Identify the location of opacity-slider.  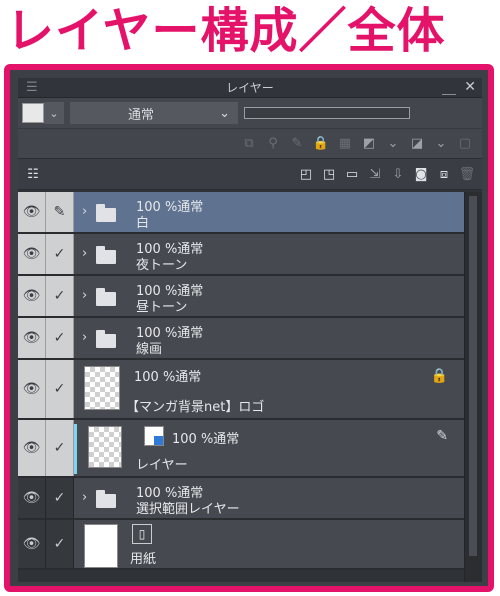
(327, 113).